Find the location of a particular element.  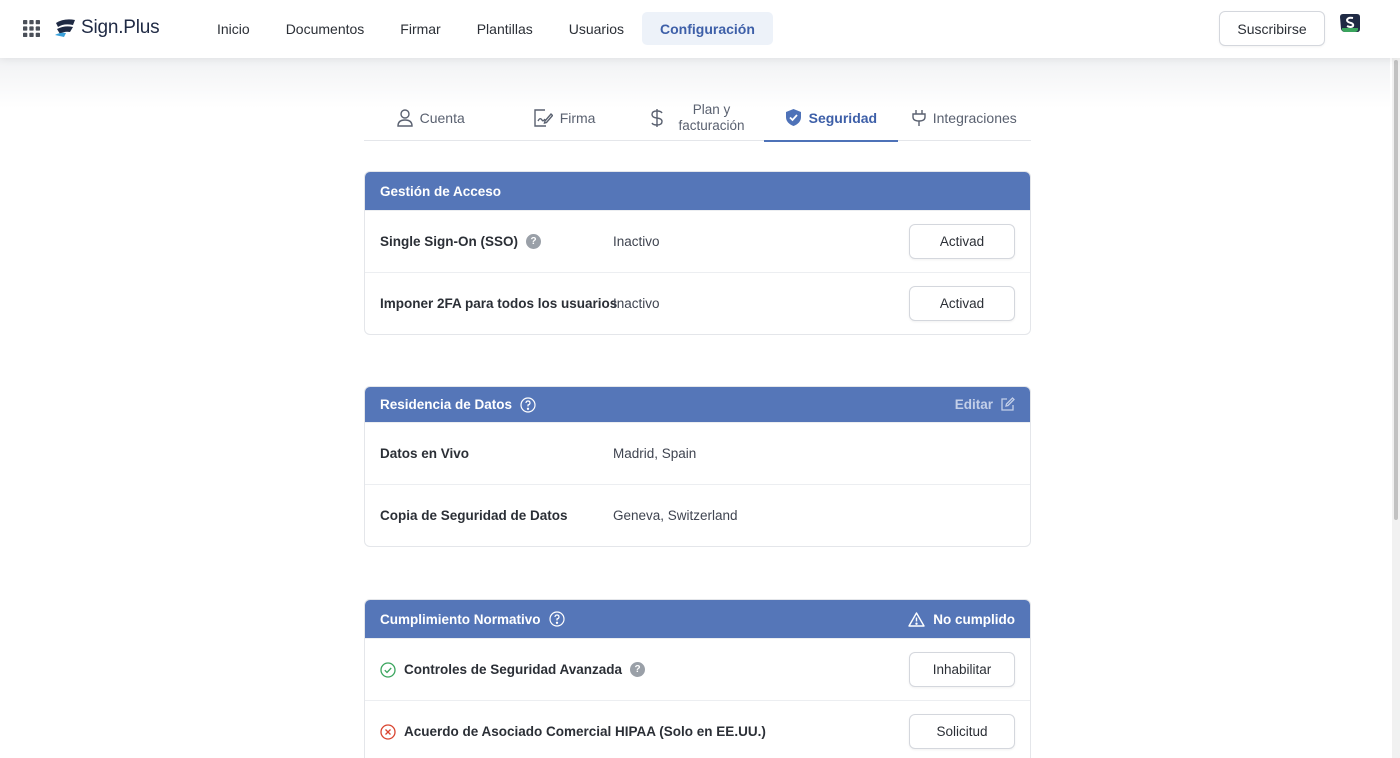

request-hipaa-button: Solicitud is located at coordinates (962, 731).